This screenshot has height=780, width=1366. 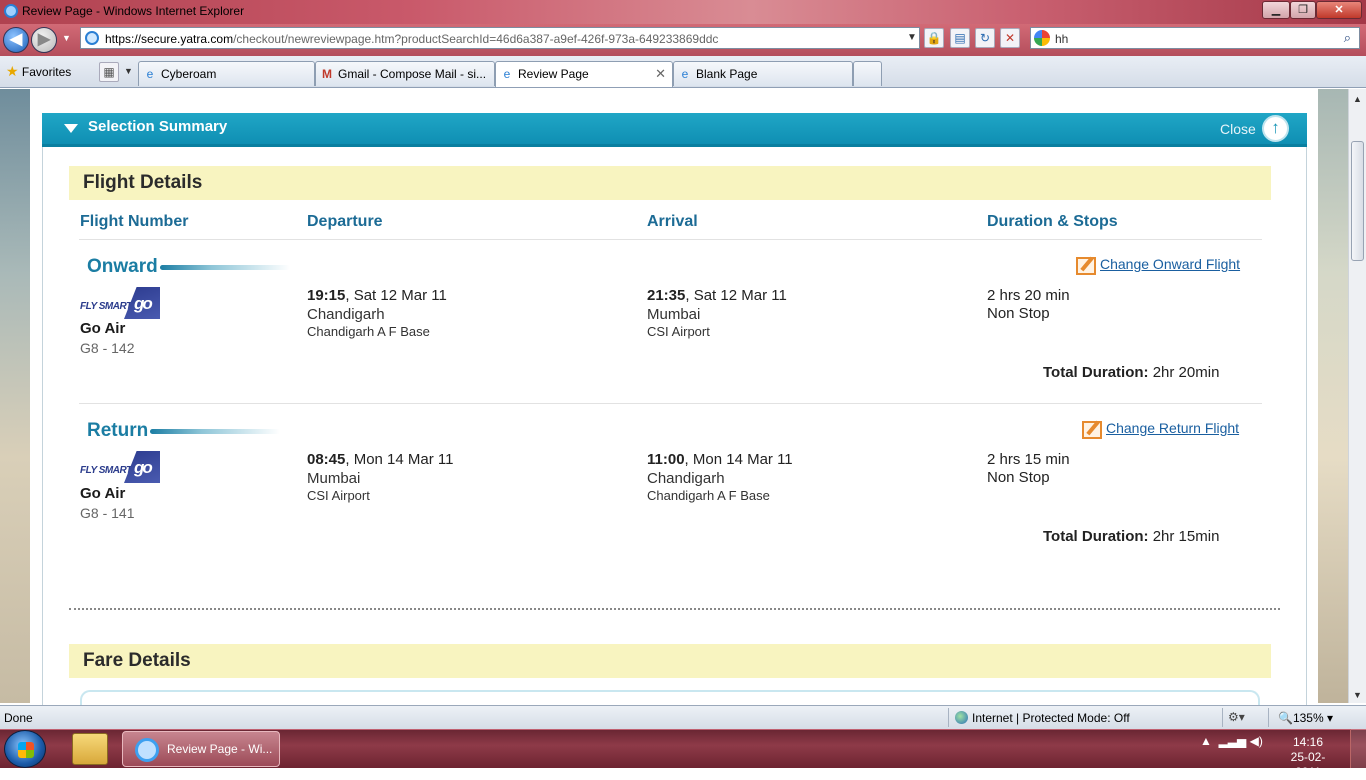 I want to click on signal-icon: ▂▃▅, so click(x=1232, y=741).